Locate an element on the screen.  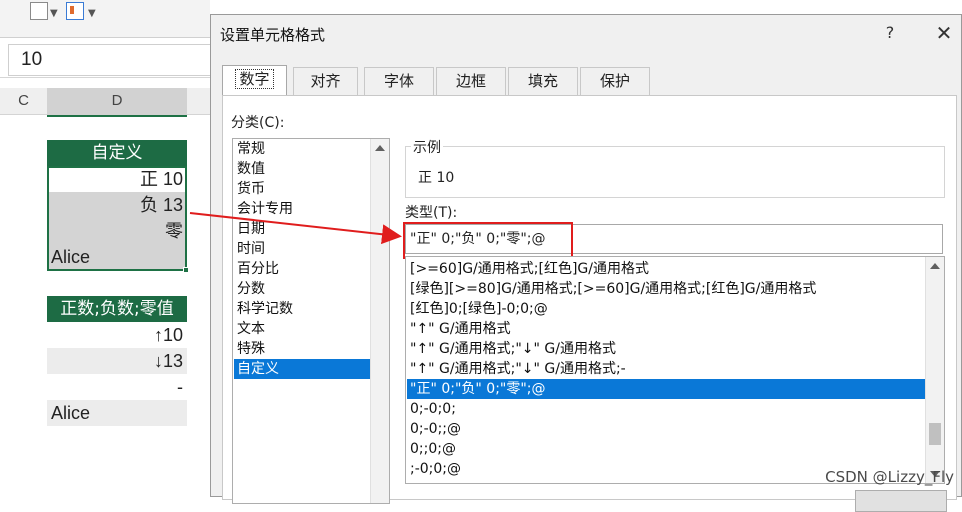
excel-ribbon: ▼ ▼ is located at coordinates (105, 19).